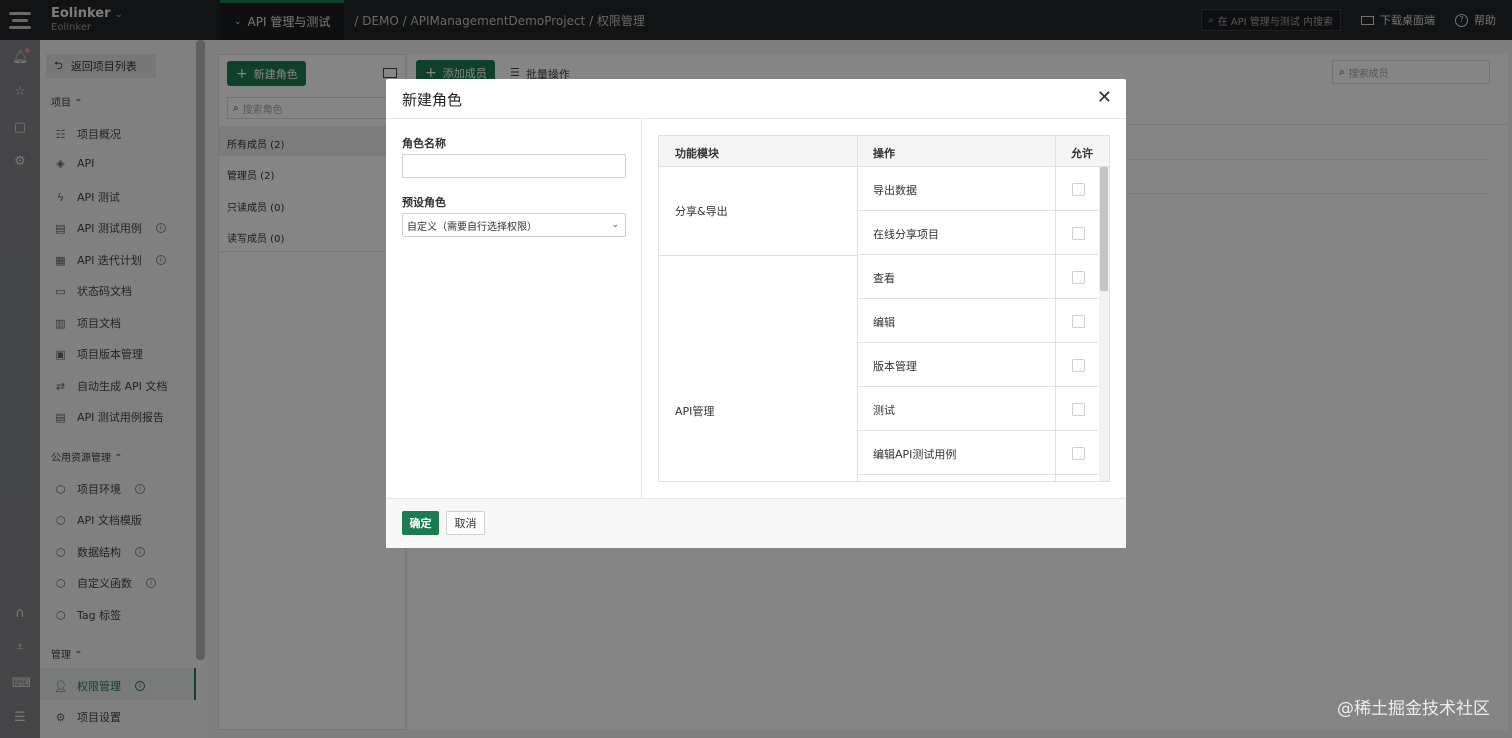 This screenshot has height=738, width=1512. What do you see at coordinates (472, 227) in the screenshot?
I see `select-value: 自定义（需要自行选择权限）` at bounding box center [472, 227].